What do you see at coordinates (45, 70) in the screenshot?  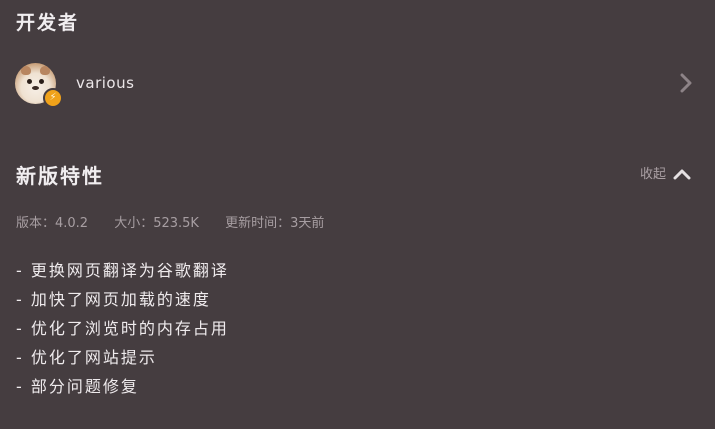 I see `avatar-ear-right` at bounding box center [45, 70].